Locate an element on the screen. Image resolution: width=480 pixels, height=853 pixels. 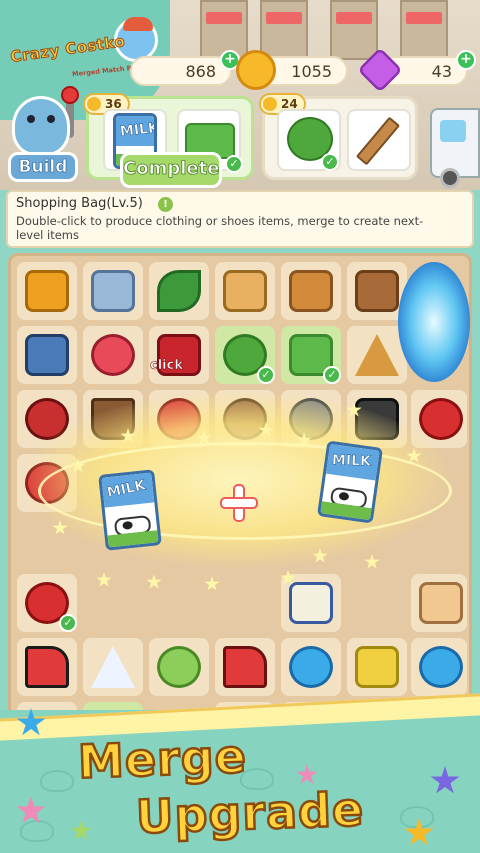
coin-value: 1055 is located at coordinates (311, 71).